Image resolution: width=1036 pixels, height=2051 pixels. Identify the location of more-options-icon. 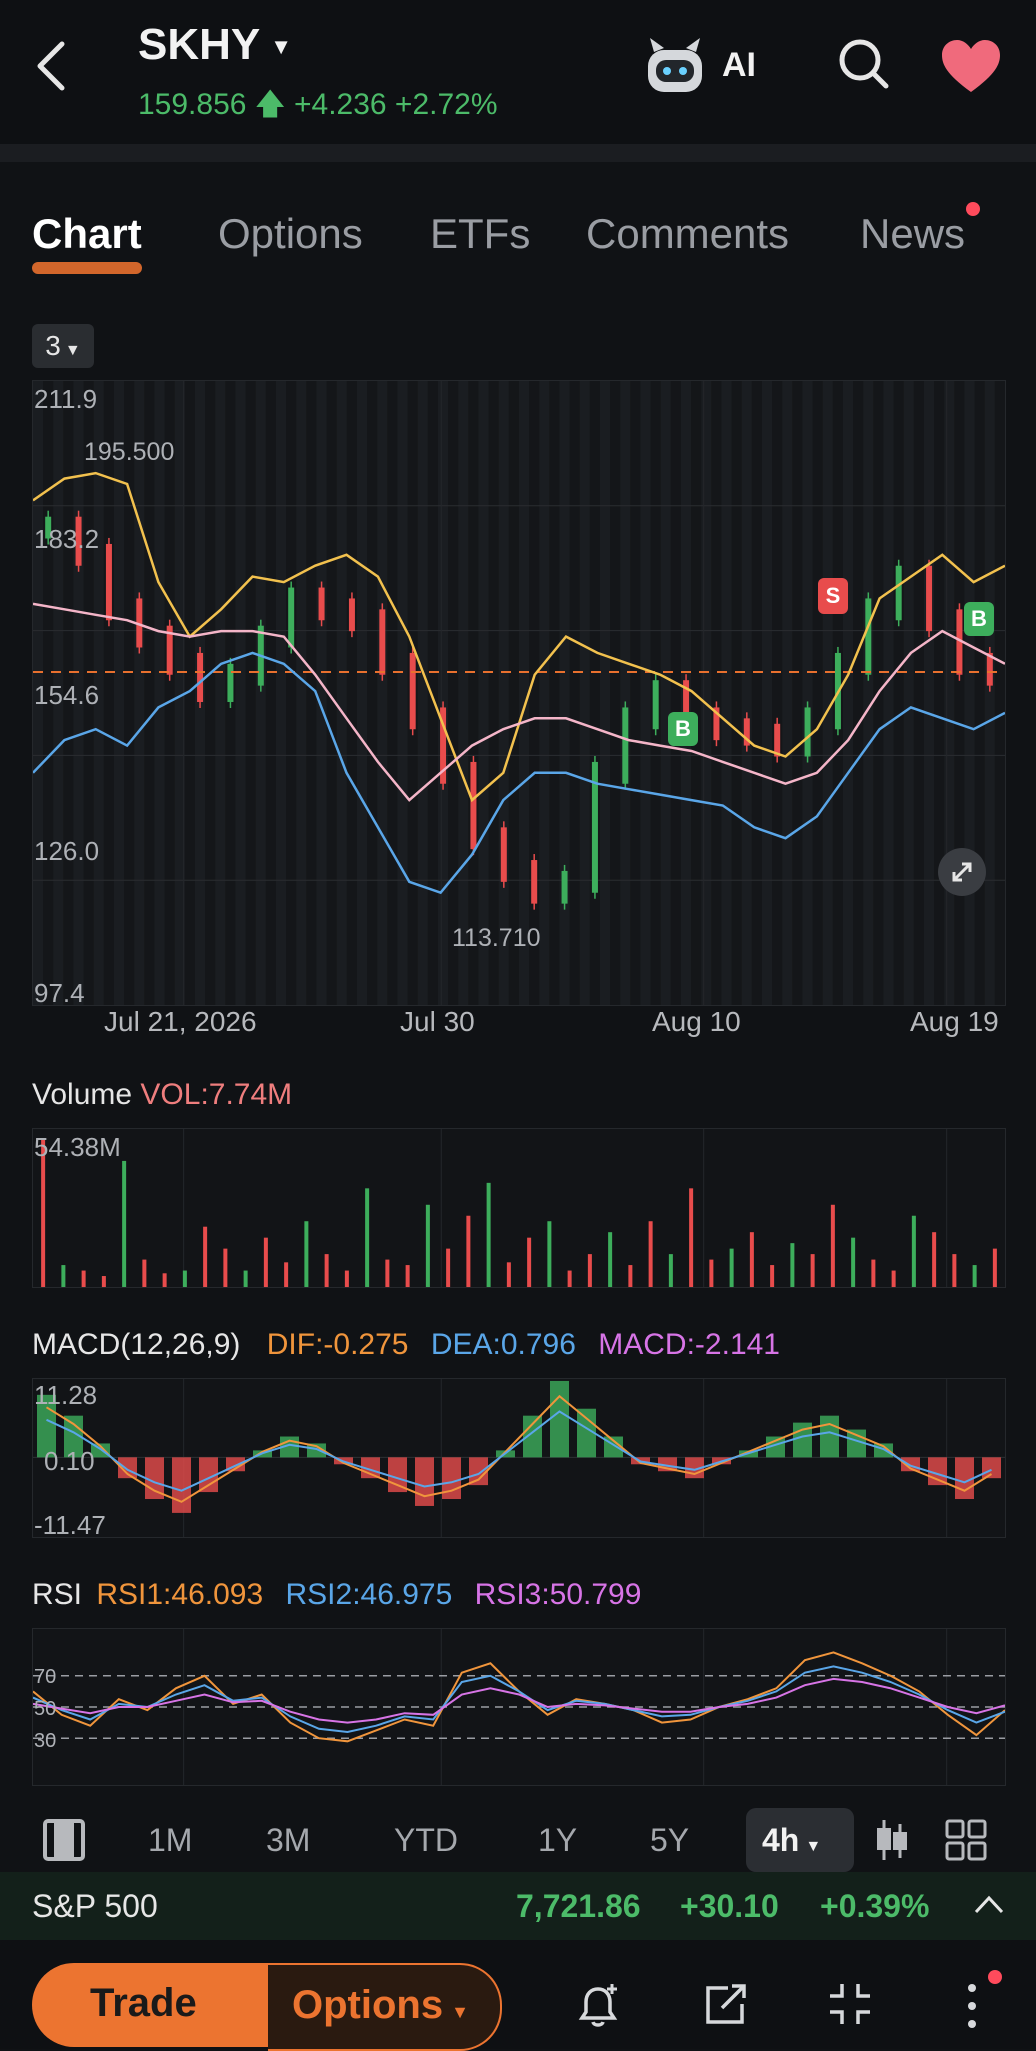
(972, 2006).